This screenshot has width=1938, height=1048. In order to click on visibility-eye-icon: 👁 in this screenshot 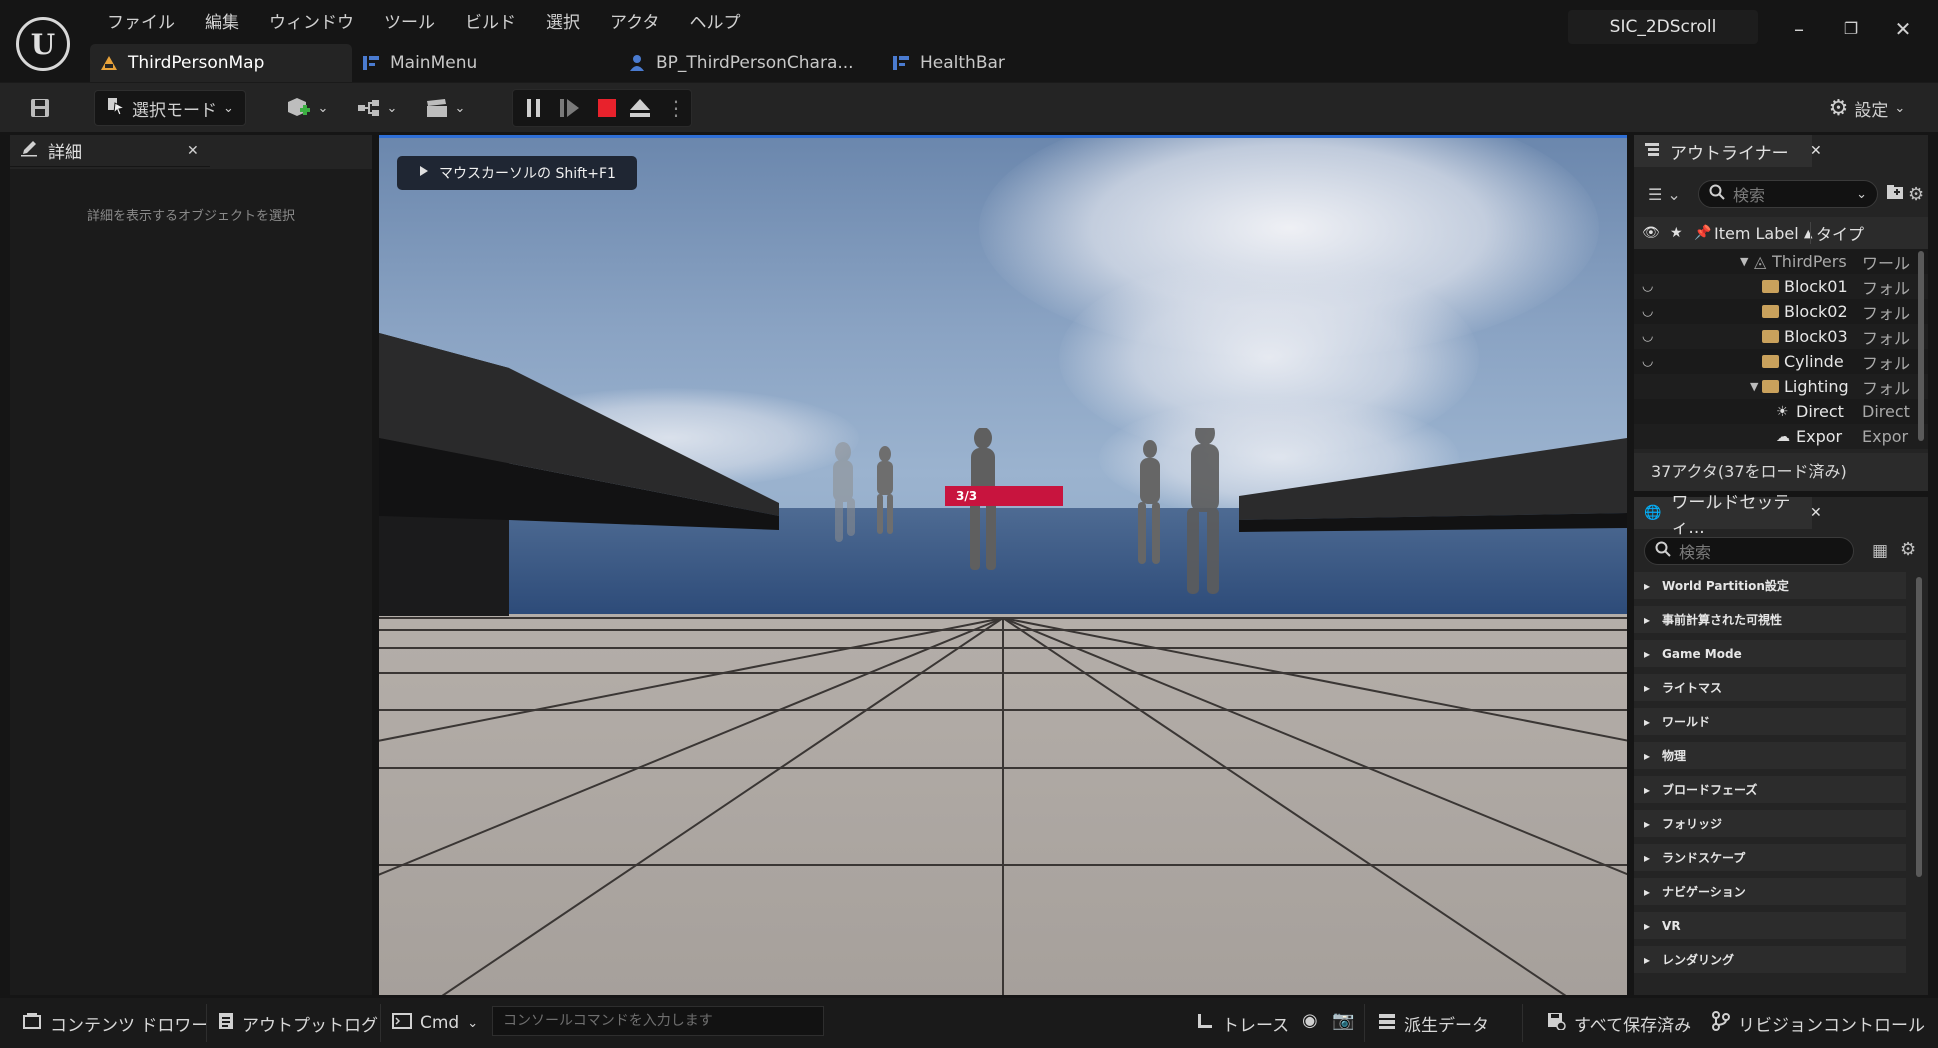, I will do `click(1651, 233)`.